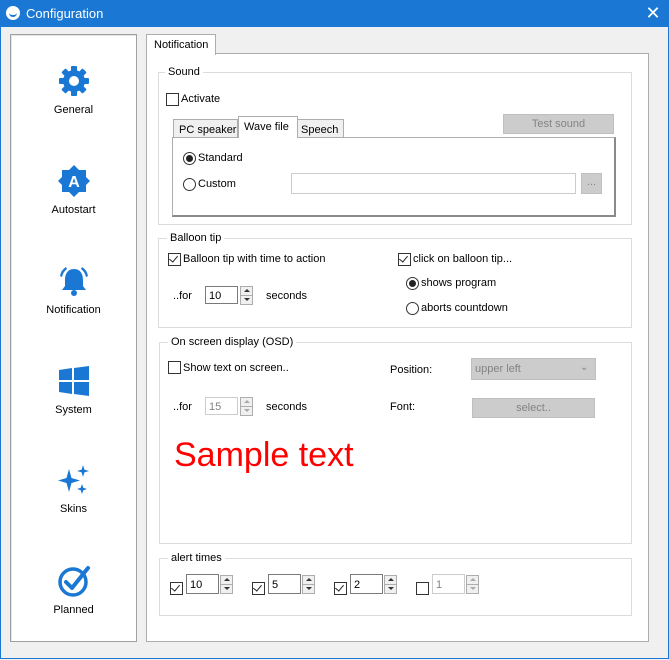  What do you see at coordinates (472, 584) in the screenshot?
I see `alert-time-4-spinner` at bounding box center [472, 584].